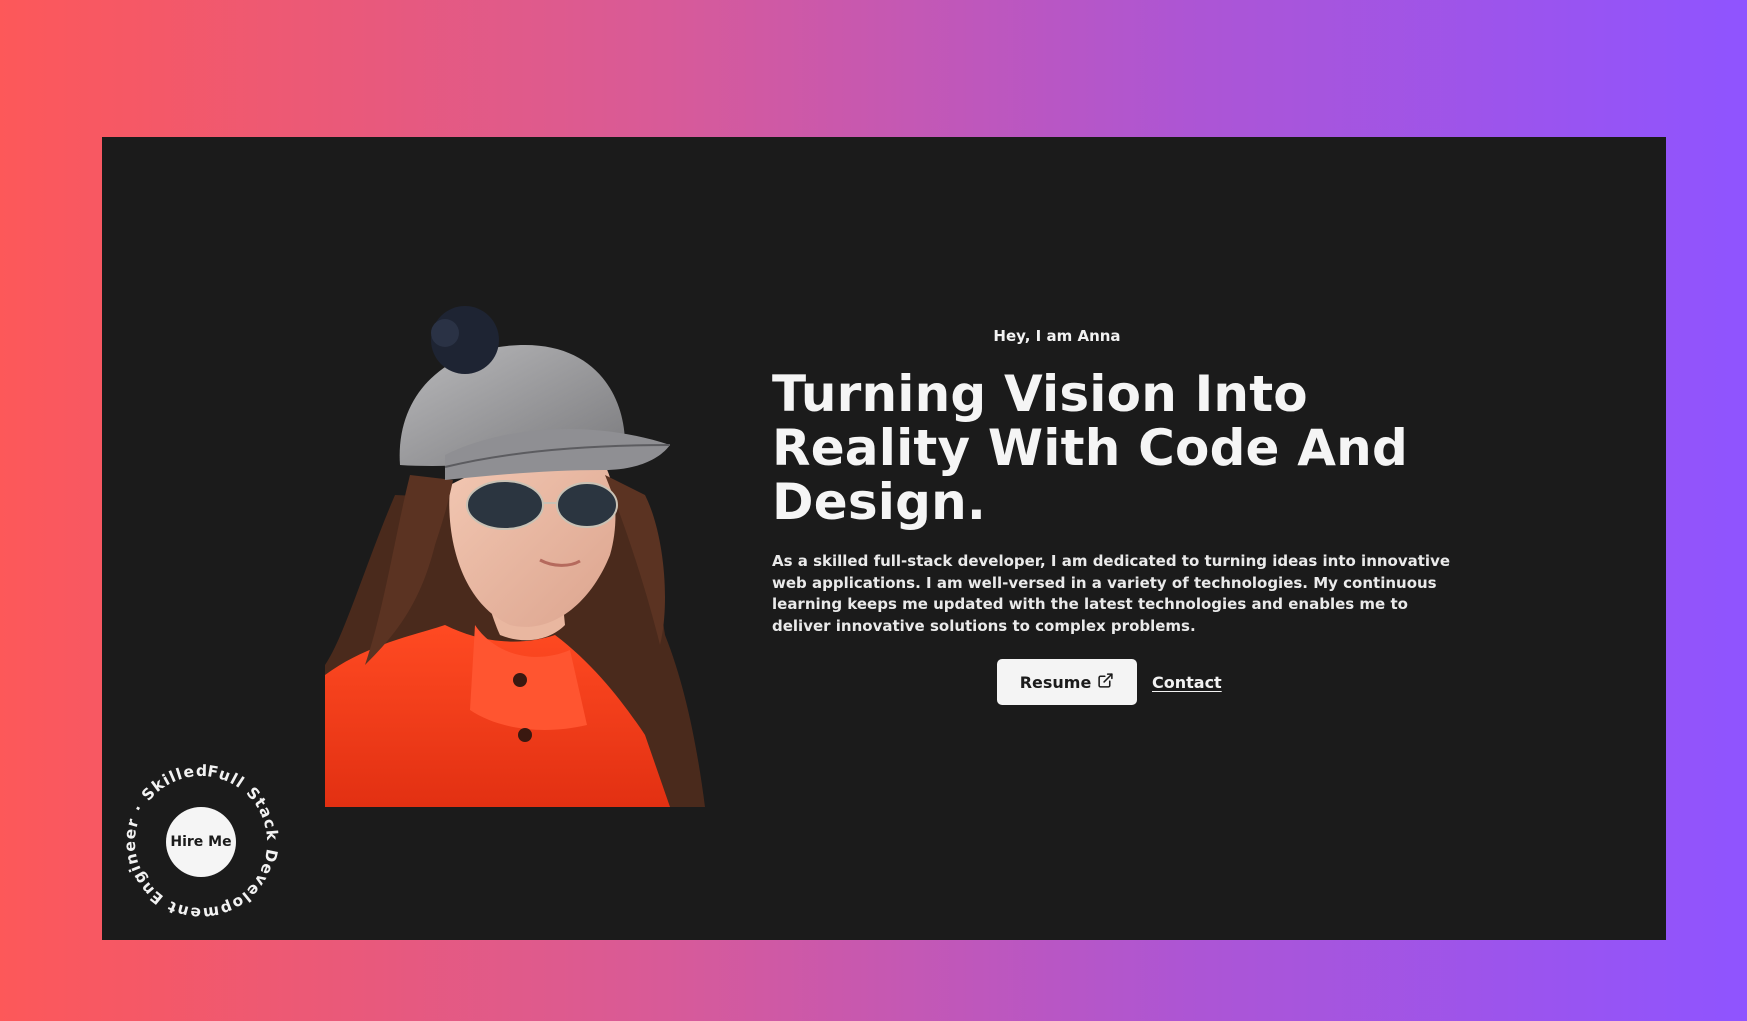 This screenshot has width=1747, height=1021. I want to click on external-link-icon, so click(1105, 682).